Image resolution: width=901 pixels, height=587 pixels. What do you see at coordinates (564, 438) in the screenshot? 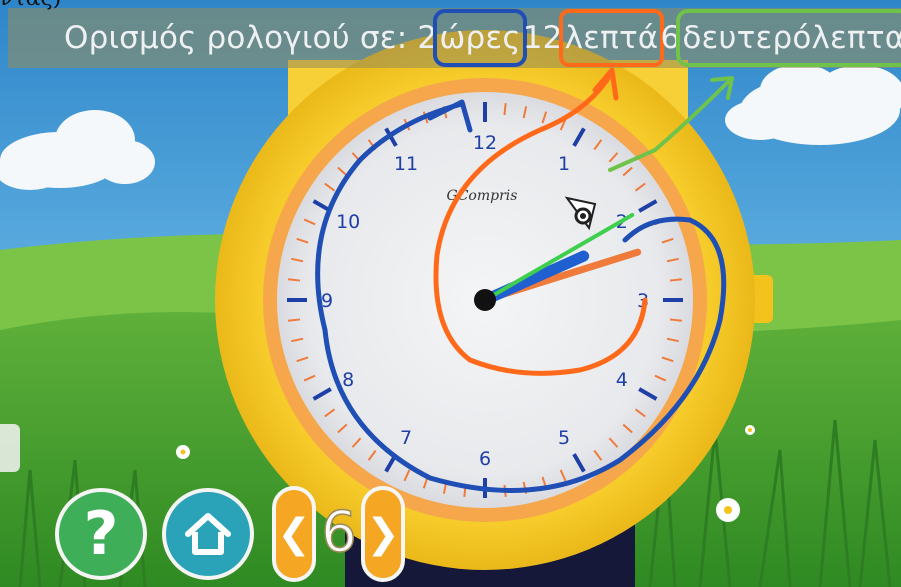
I see `clock-number: 5` at bounding box center [564, 438].